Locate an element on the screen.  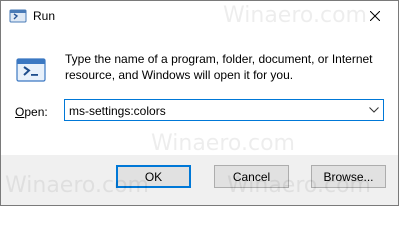
close-button is located at coordinates (375, 16).